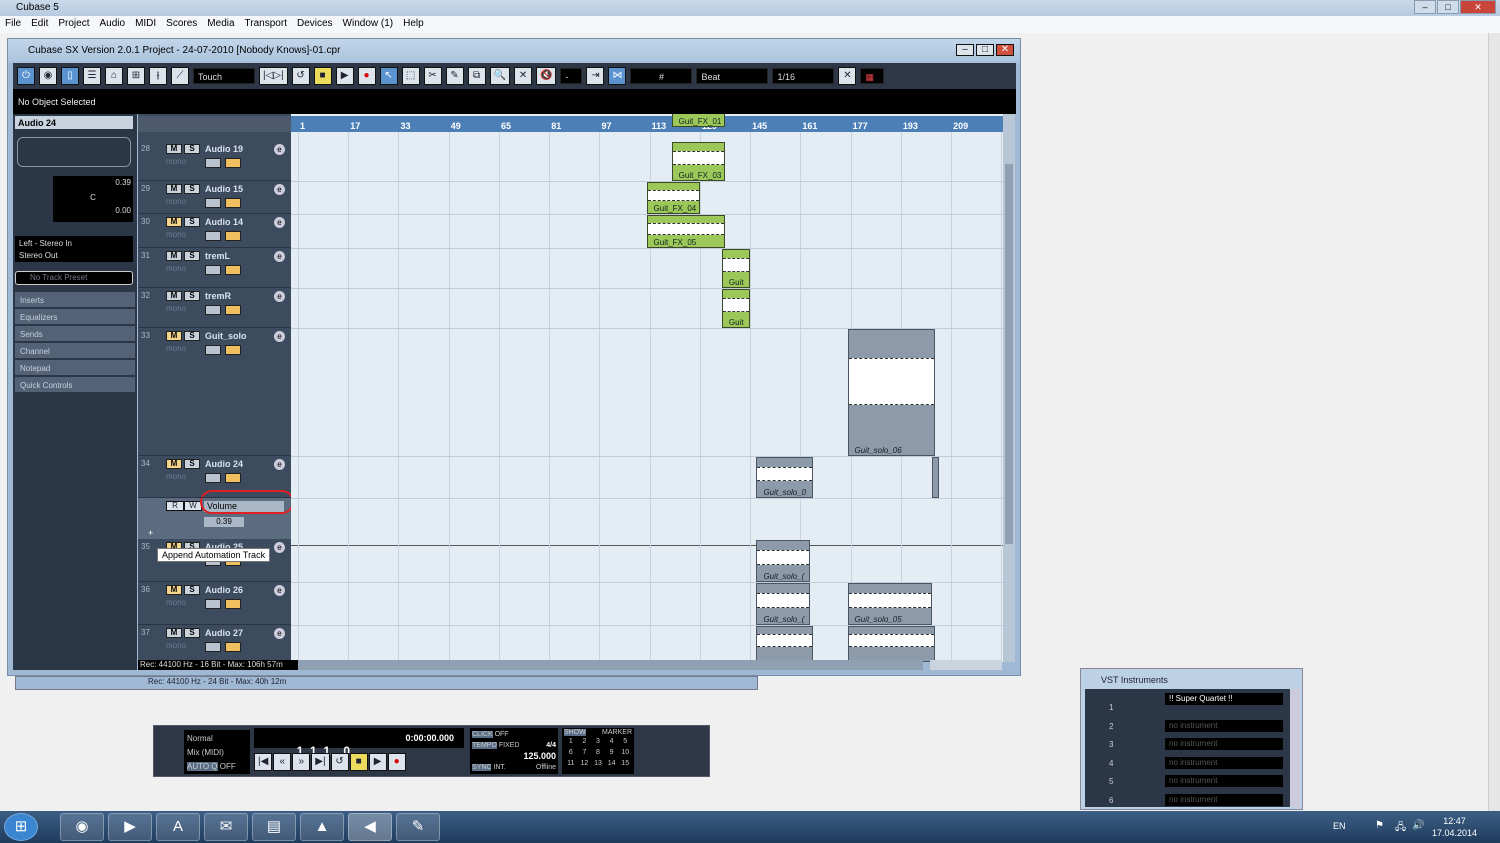 This screenshot has width=1500, height=843. What do you see at coordinates (410, 76) in the screenshot?
I see `range-tool: ⬚` at bounding box center [410, 76].